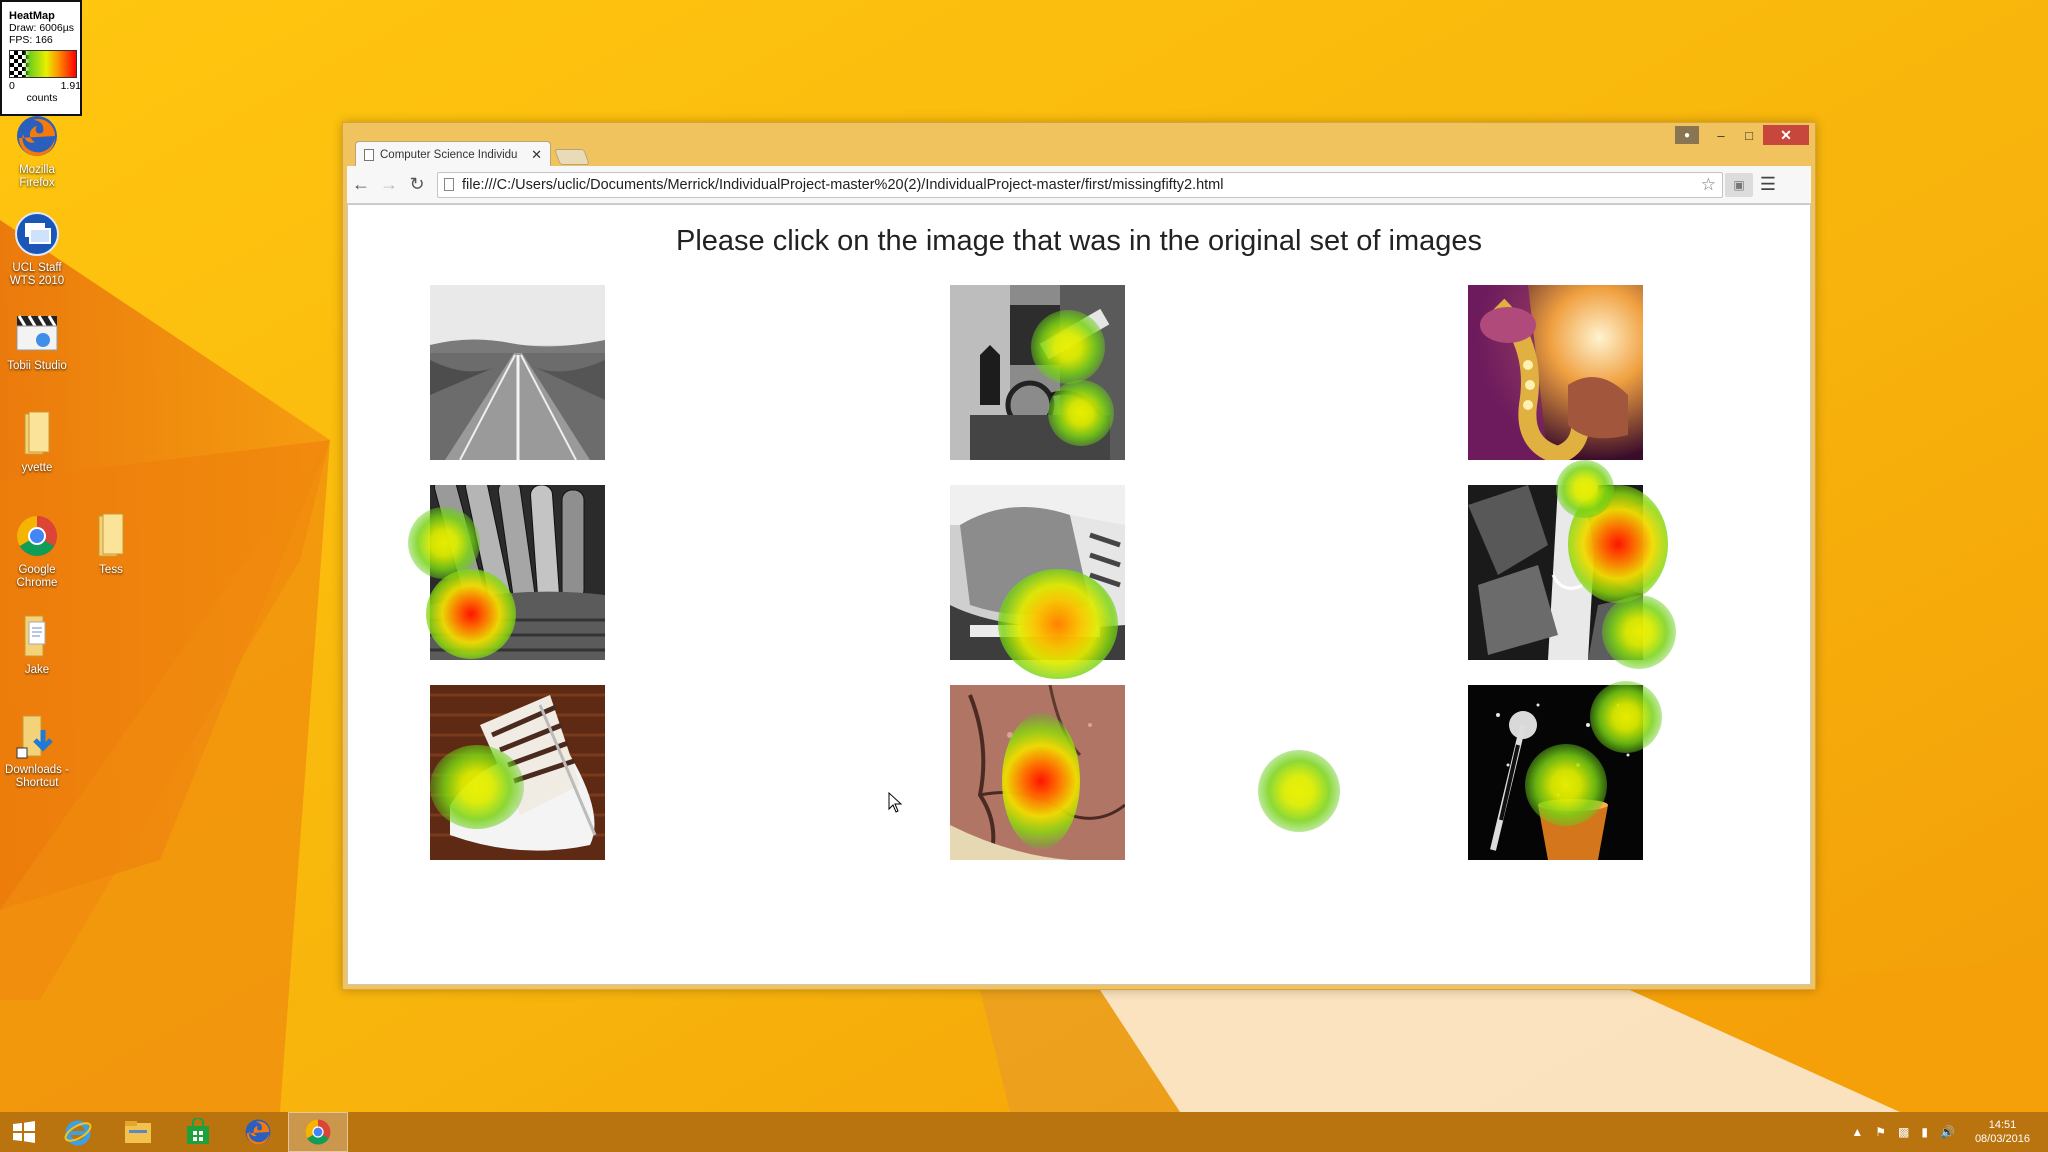  I want to click on desktop-icon-ucl-staff: UCL Staff WTS 2010, so click(37, 249).